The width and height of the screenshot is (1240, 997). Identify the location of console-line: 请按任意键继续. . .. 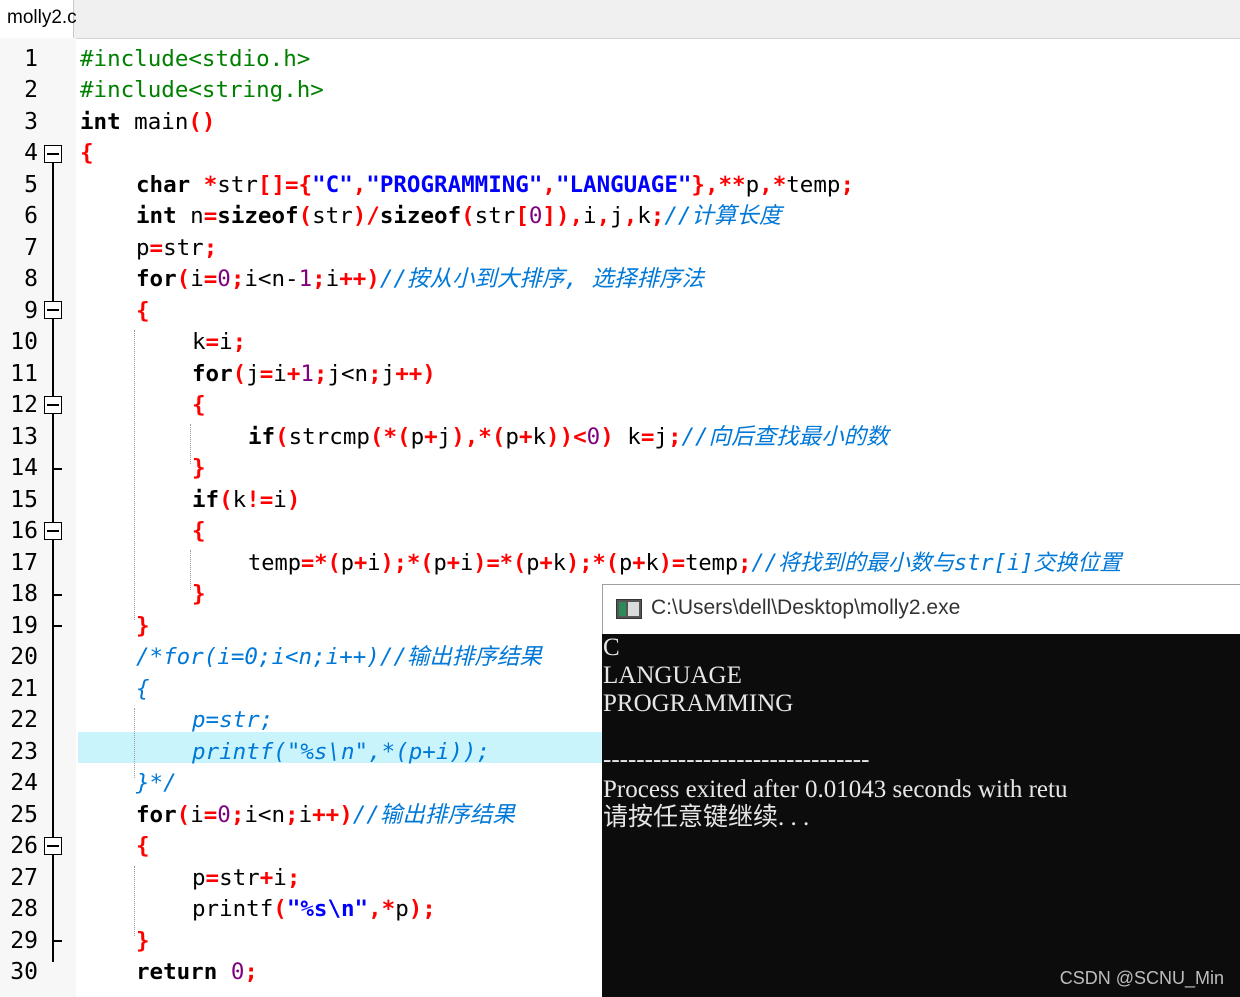
(706, 817).